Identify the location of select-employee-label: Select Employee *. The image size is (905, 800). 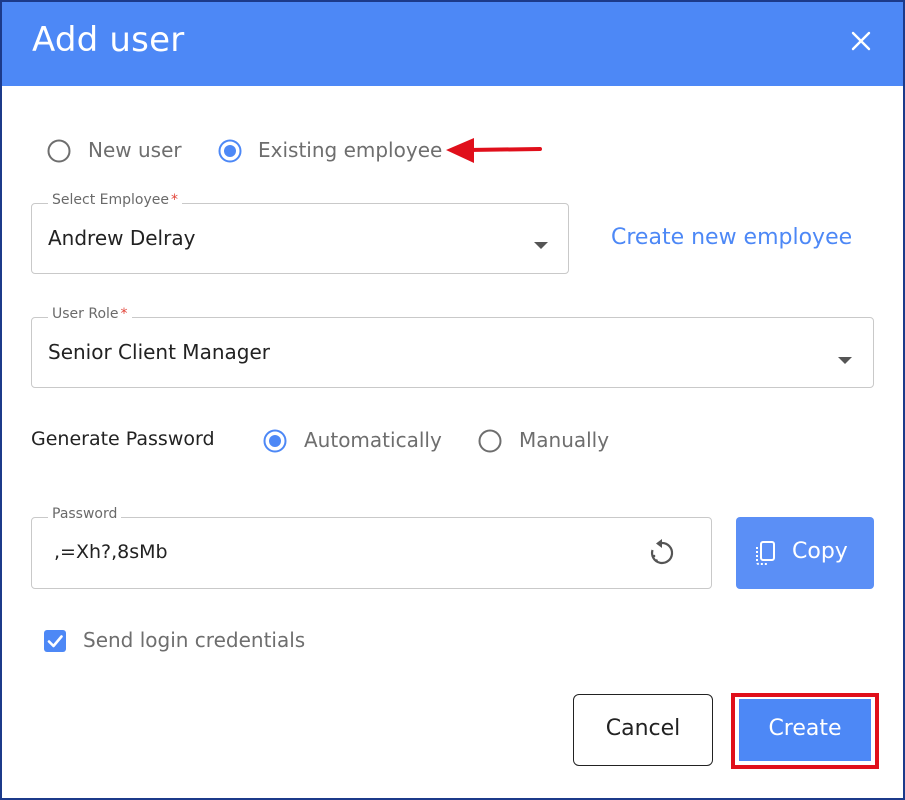
(115, 200).